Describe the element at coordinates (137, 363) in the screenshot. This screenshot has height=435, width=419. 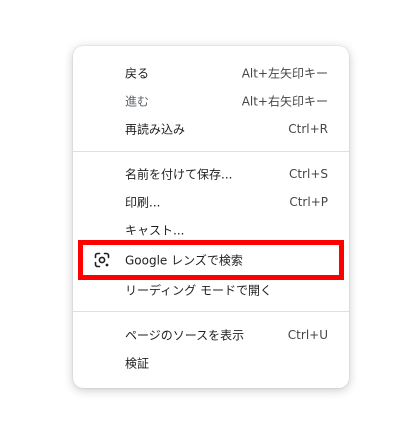
I see `menu-item-label: 検証` at that location.